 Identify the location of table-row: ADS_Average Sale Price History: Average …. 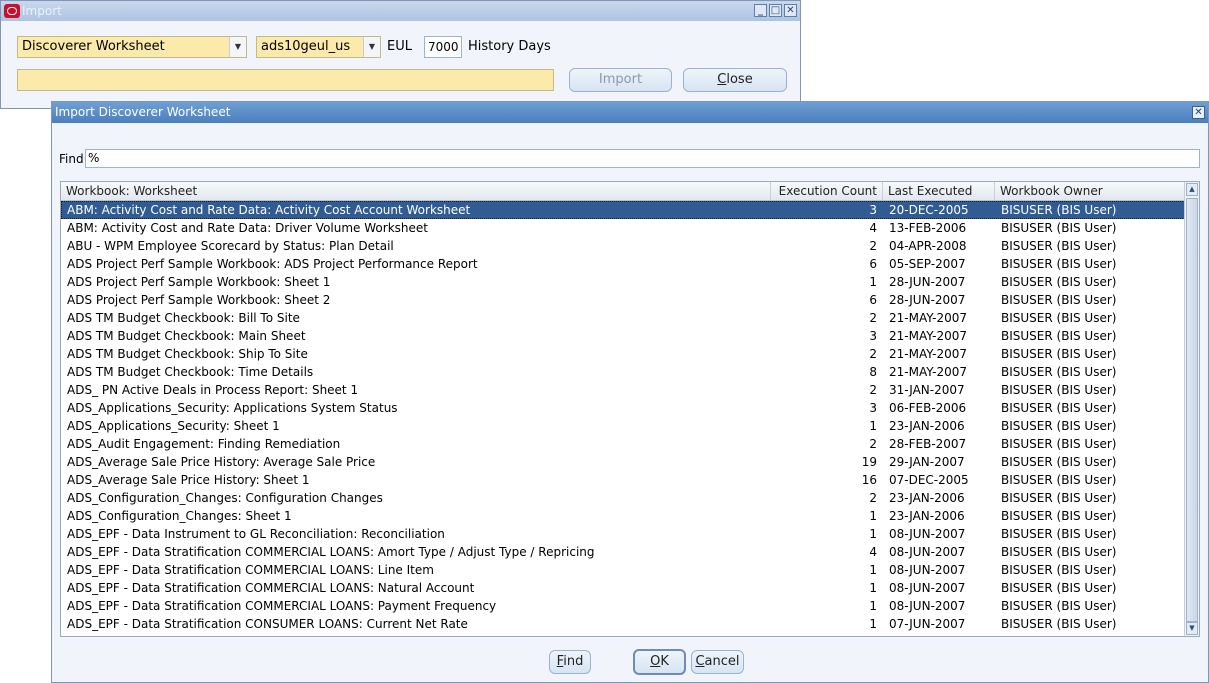
(623, 462).